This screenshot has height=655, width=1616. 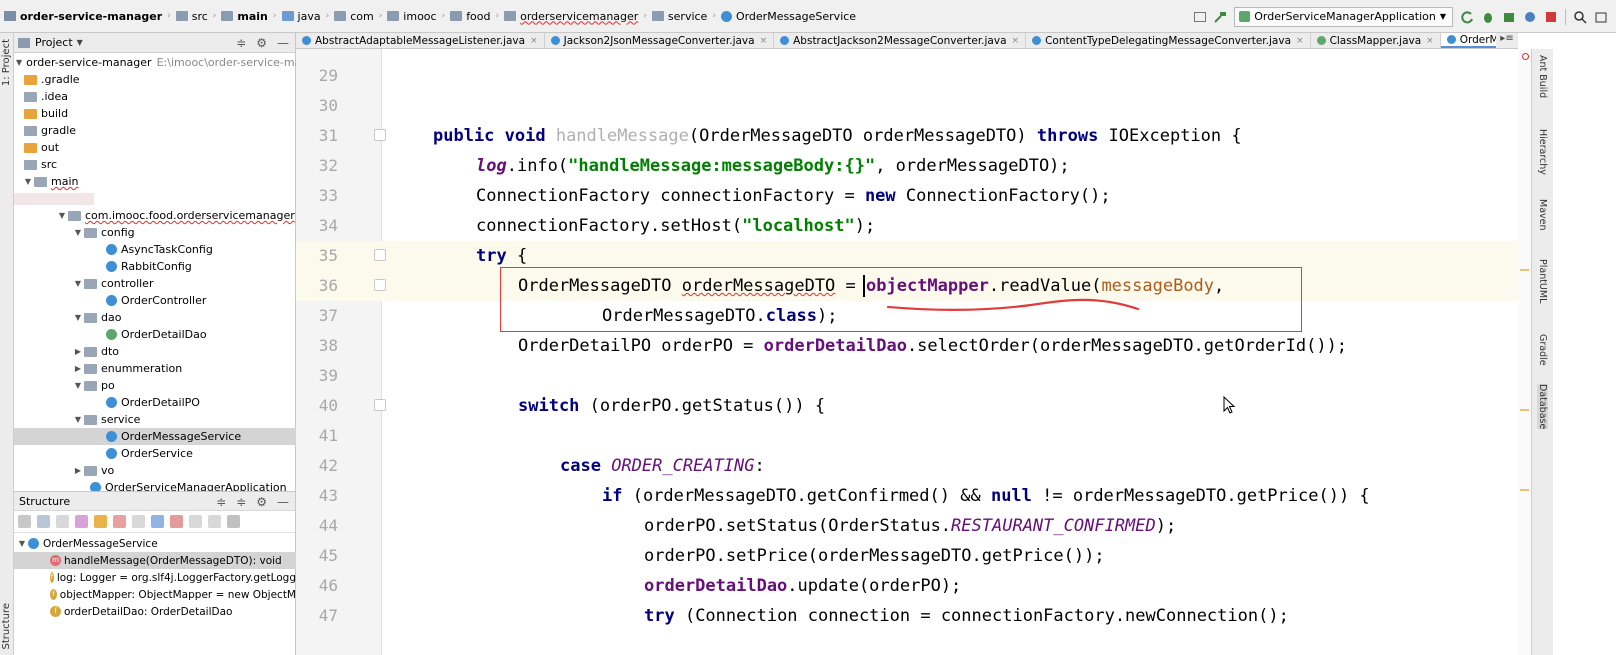 What do you see at coordinates (1542, 76) in the screenshot?
I see `ant-build-tool-button: Ant Build` at bounding box center [1542, 76].